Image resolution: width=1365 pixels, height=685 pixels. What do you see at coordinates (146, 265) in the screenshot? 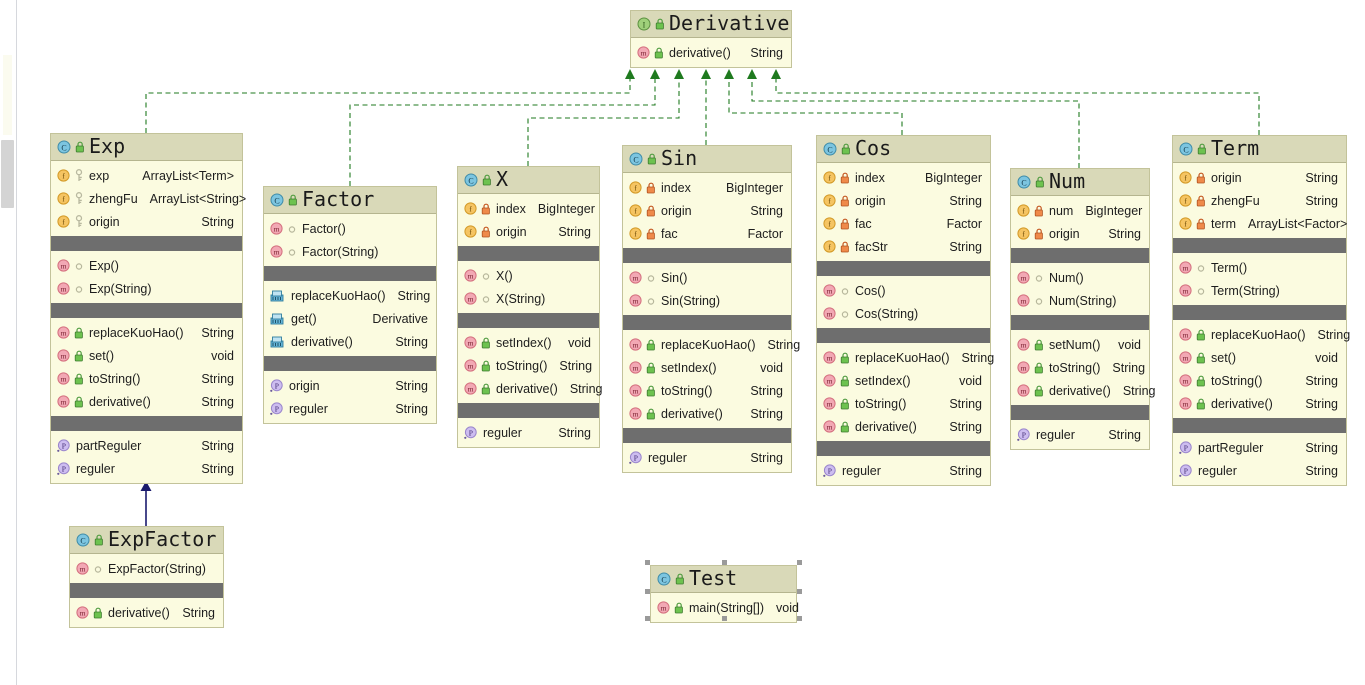
I see `member-row: m Exp()` at bounding box center [146, 265].